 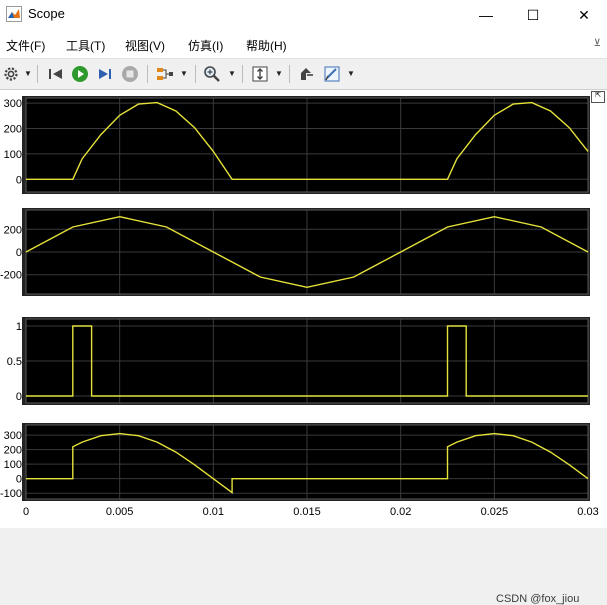 What do you see at coordinates (400, 512) in the screenshot?
I see `x-tick-label: 0.02` at bounding box center [400, 512].